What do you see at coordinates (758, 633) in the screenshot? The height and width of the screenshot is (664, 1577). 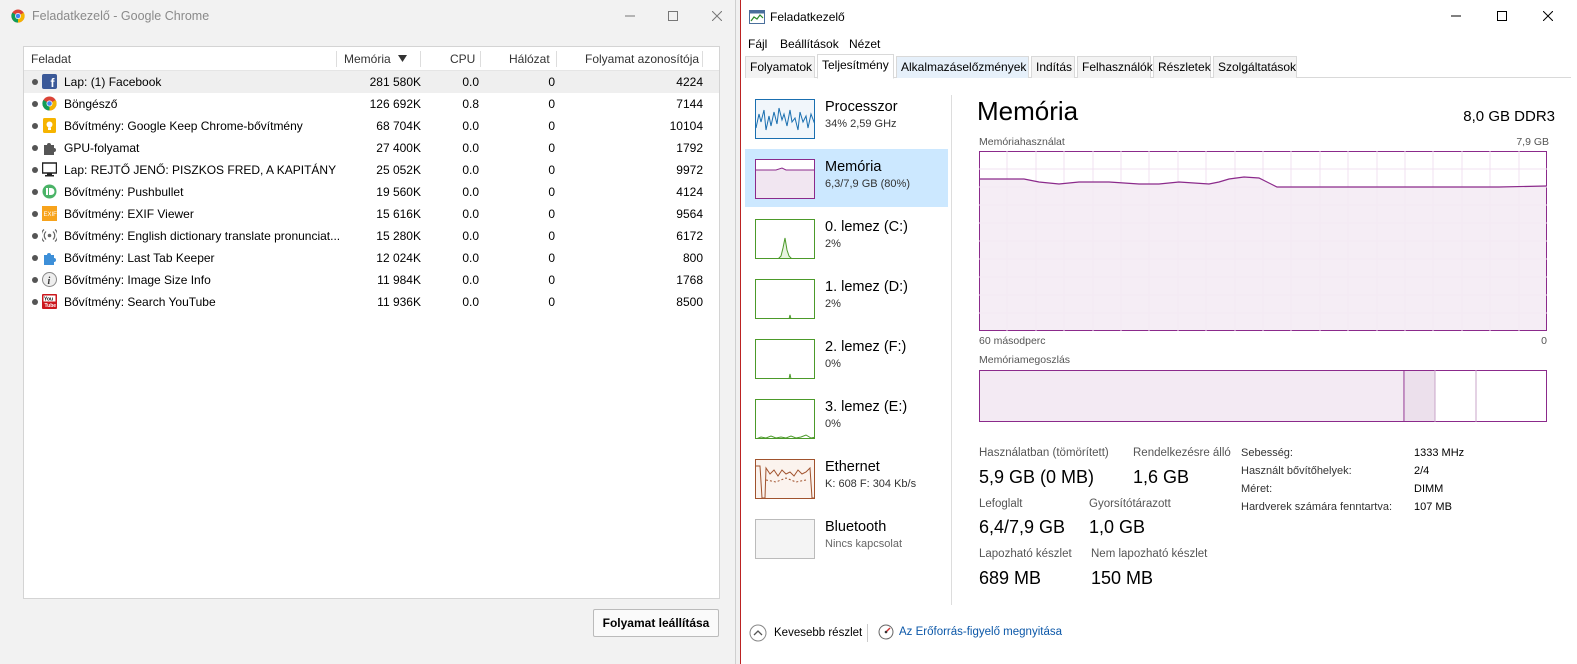 I see `chevron-up-circle-icon` at bounding box center [758, 633].